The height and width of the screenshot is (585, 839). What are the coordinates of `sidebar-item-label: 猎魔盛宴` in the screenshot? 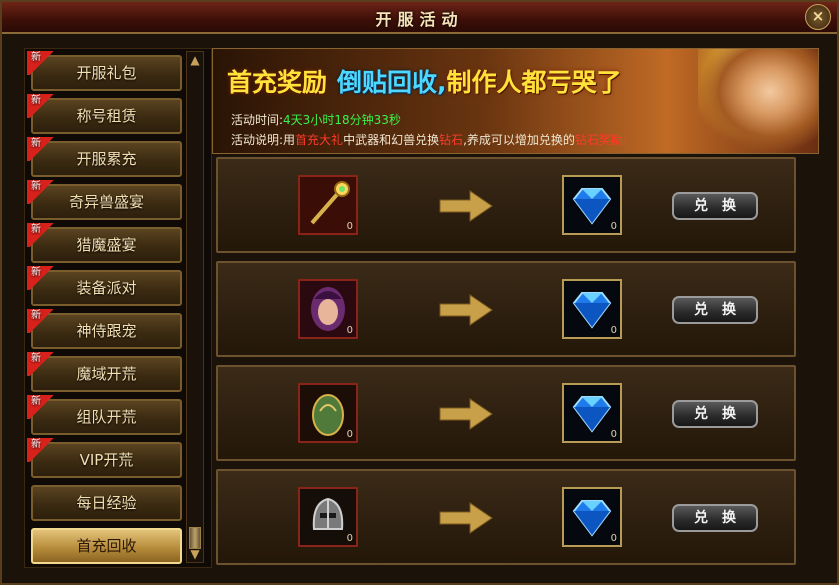 It's located at (106, 245).